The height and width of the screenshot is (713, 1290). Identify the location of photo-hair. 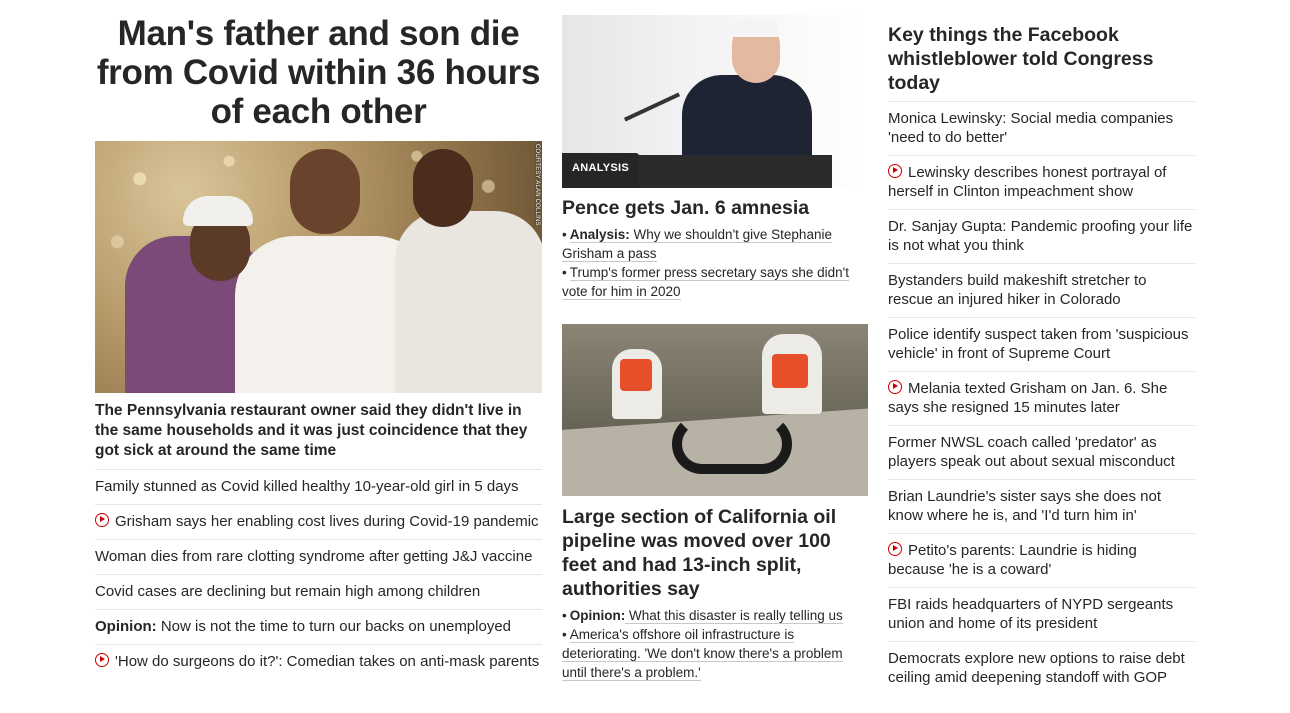
(756, 28).